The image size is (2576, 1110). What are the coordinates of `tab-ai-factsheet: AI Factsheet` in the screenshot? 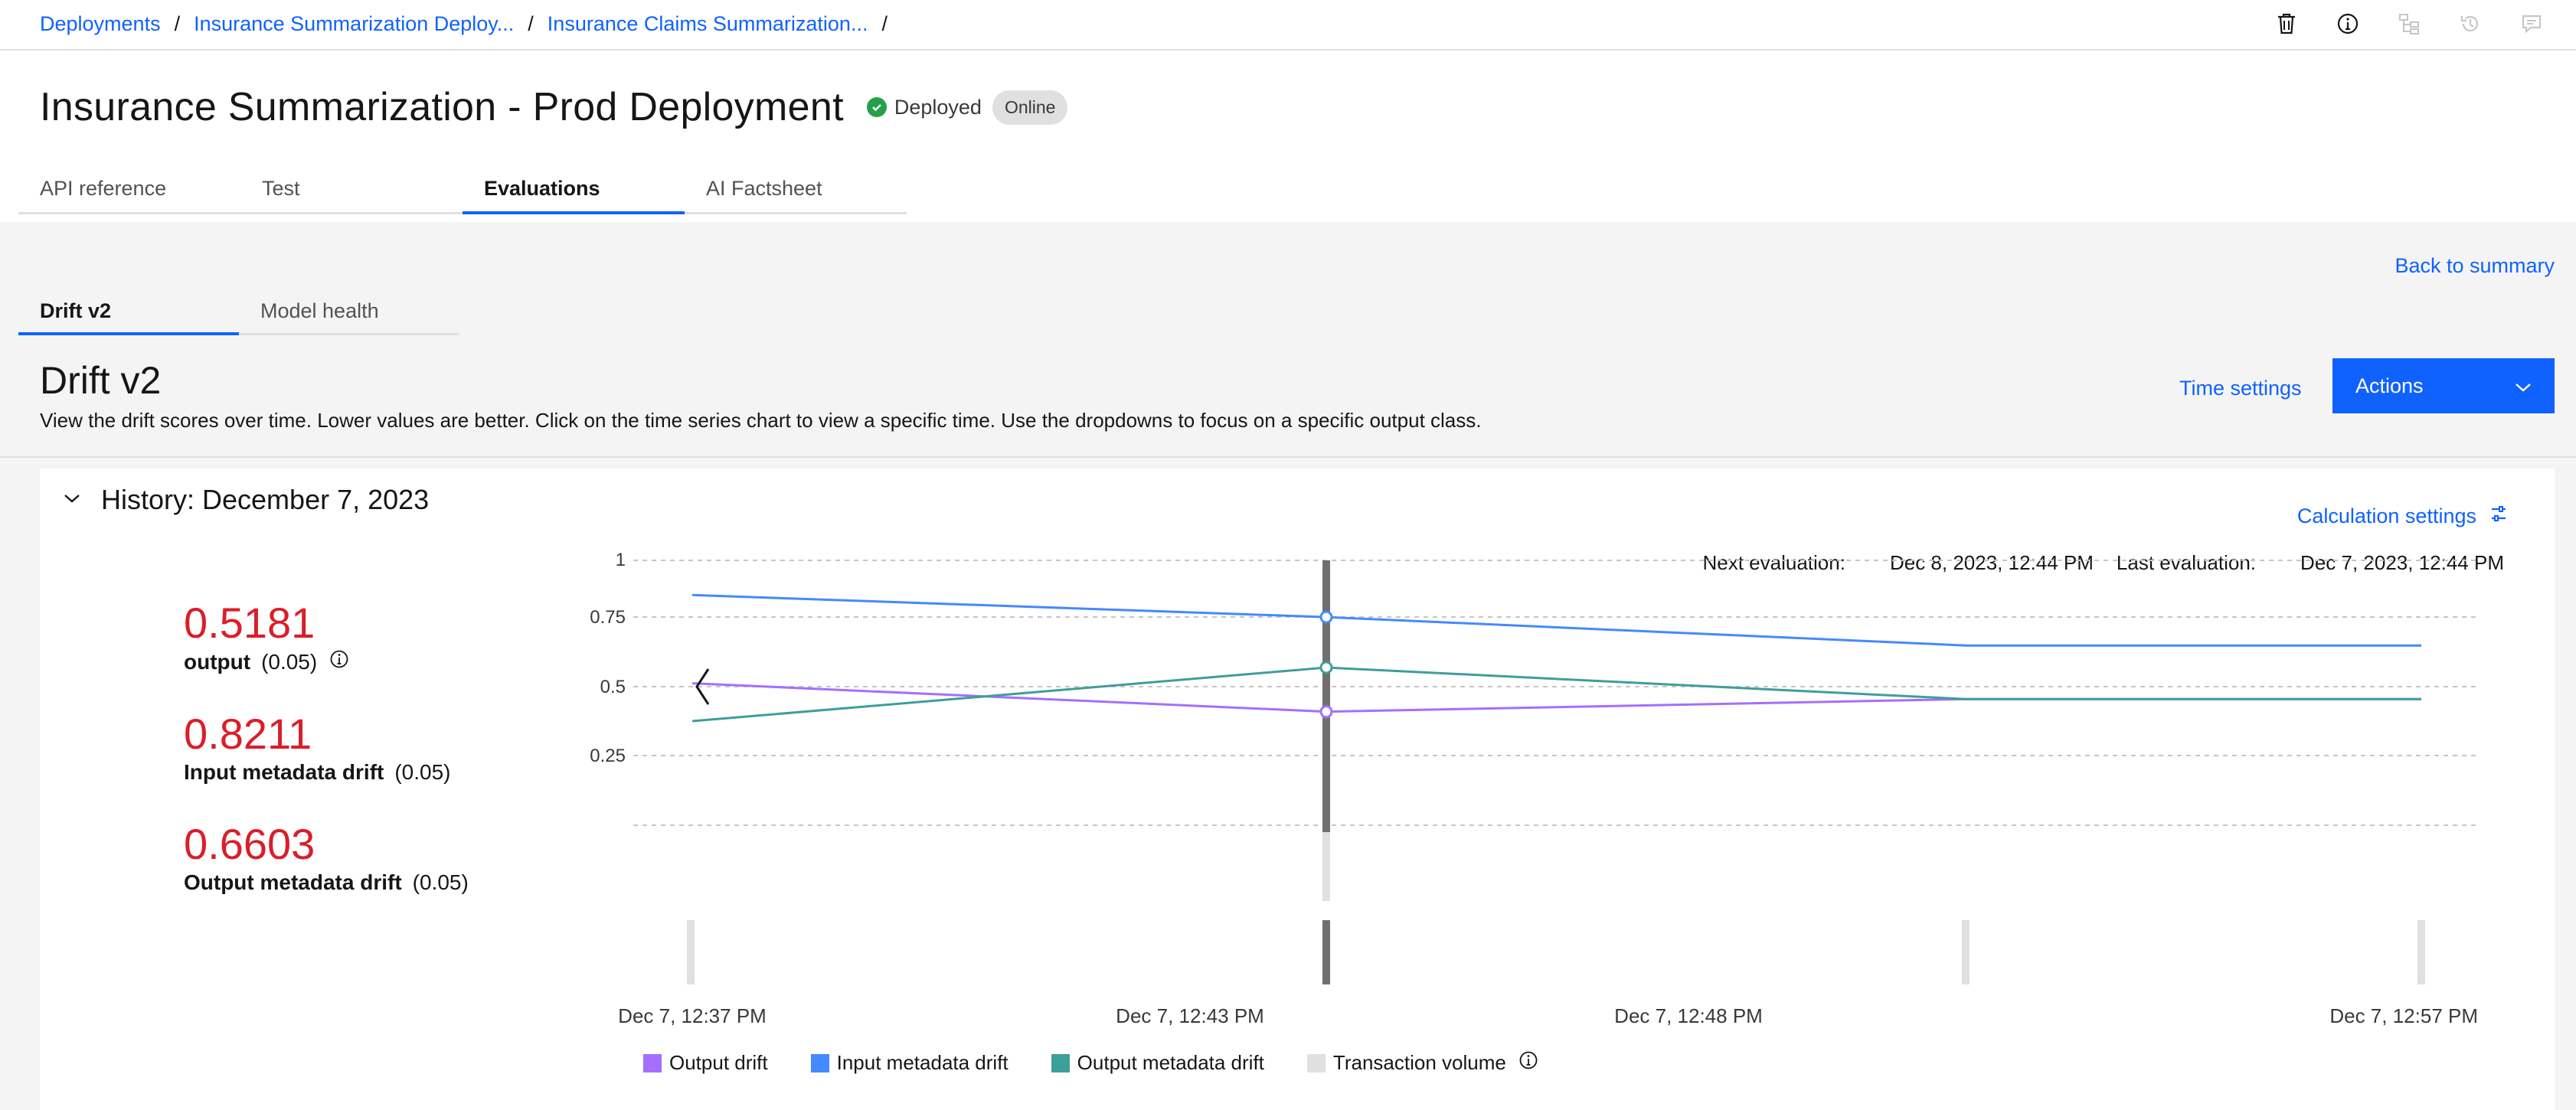 It's located at (796, 189).